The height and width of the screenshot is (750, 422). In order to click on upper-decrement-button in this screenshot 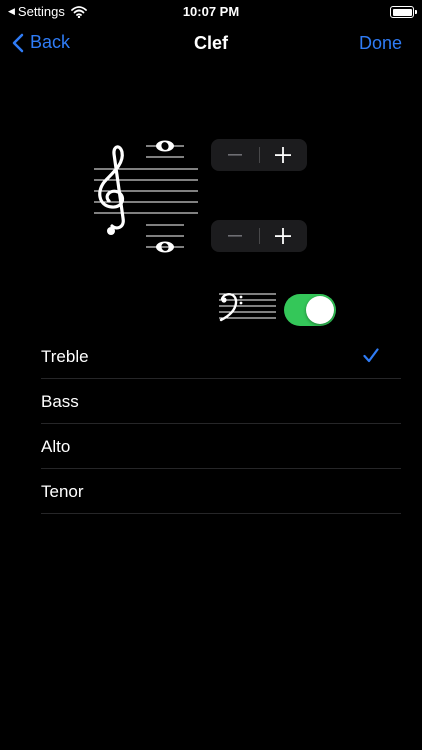, I will do `click(235, 155)`.